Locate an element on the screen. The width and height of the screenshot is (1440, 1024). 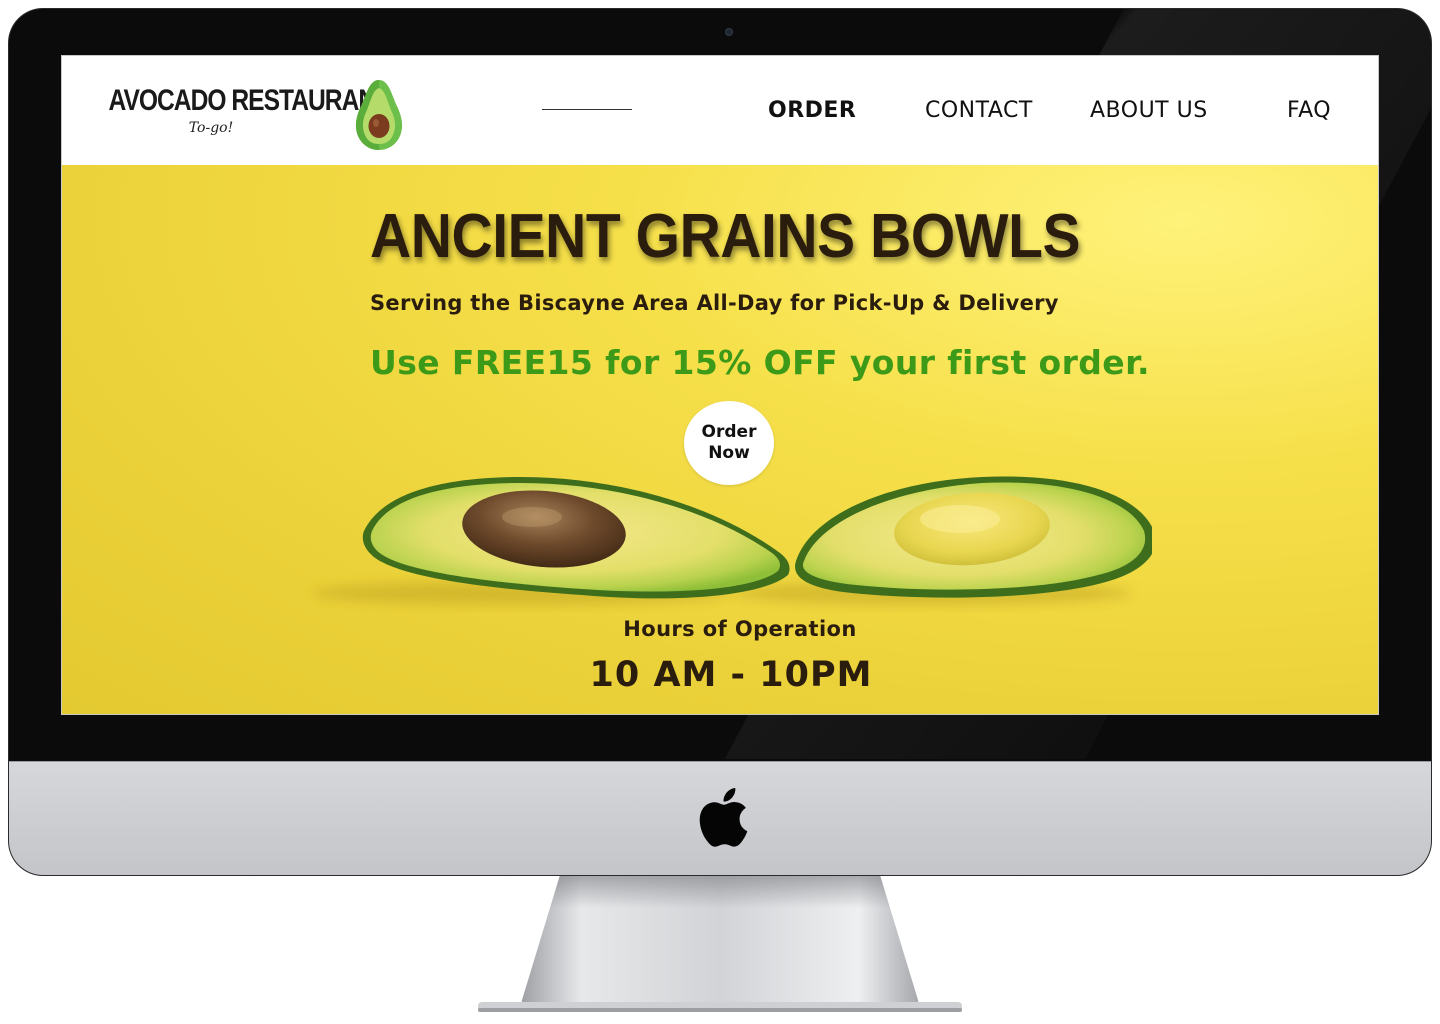
avocado-icon is located at coordinates (379, 115).